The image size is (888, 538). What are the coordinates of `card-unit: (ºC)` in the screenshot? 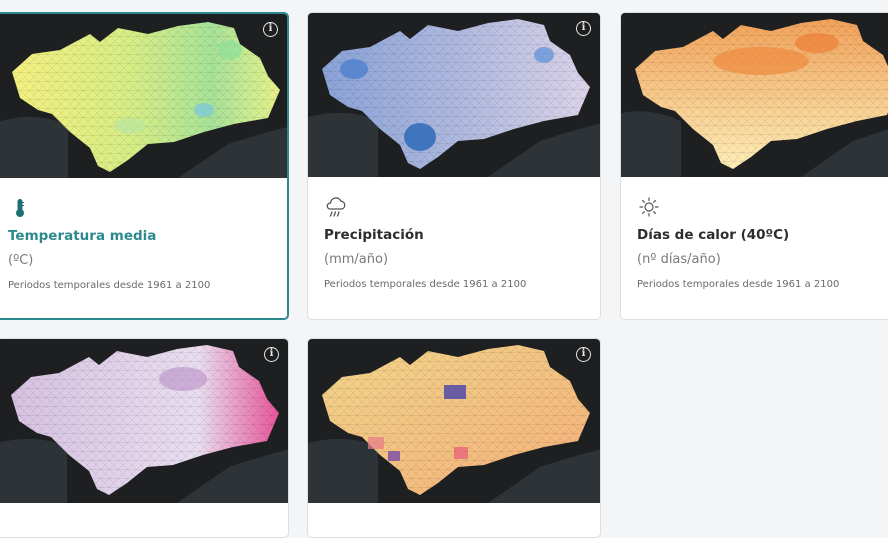 It's located at (21, 260).